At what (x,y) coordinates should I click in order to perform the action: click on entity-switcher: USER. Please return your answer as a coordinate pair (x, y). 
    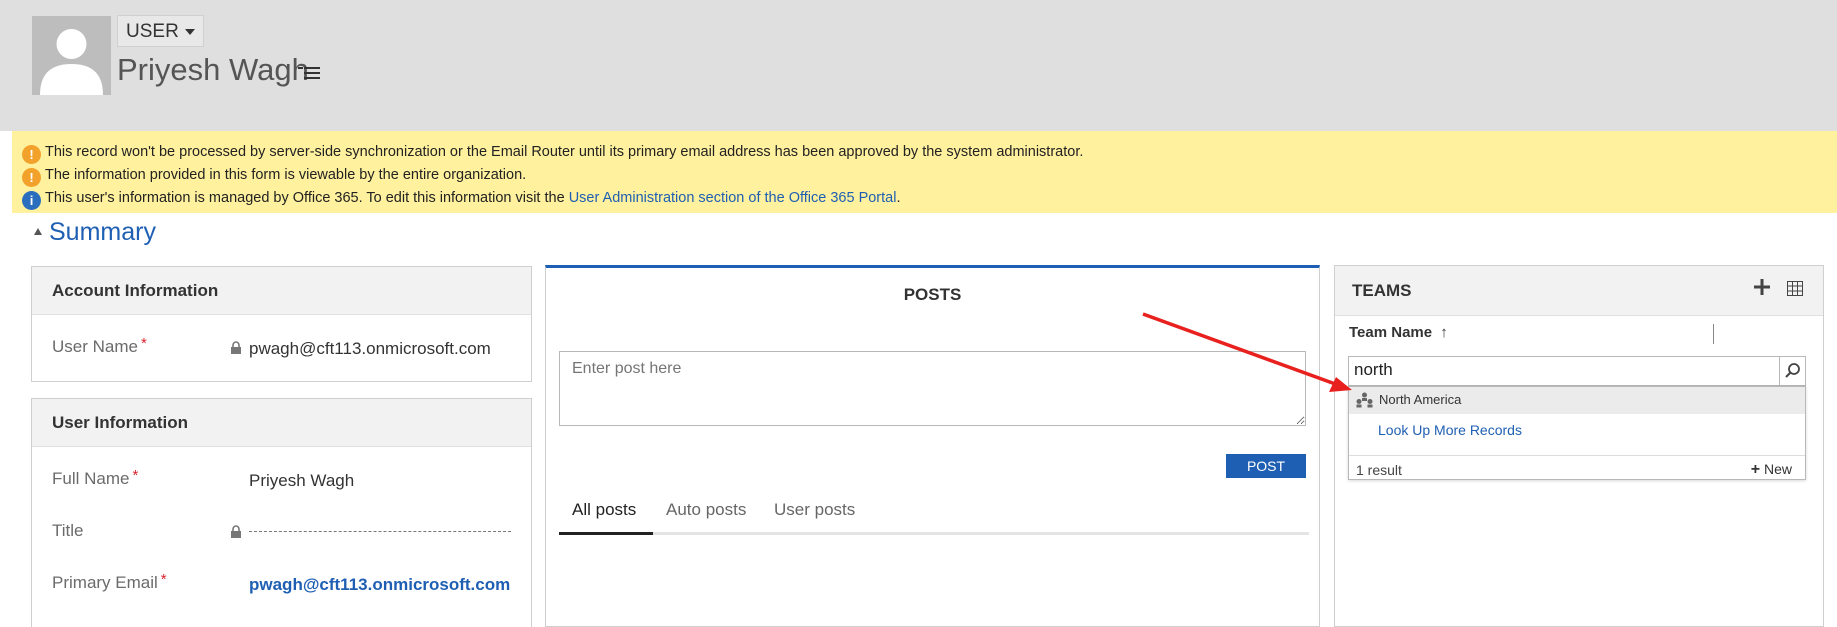
    Looking at the image, I should click on (160, 31).